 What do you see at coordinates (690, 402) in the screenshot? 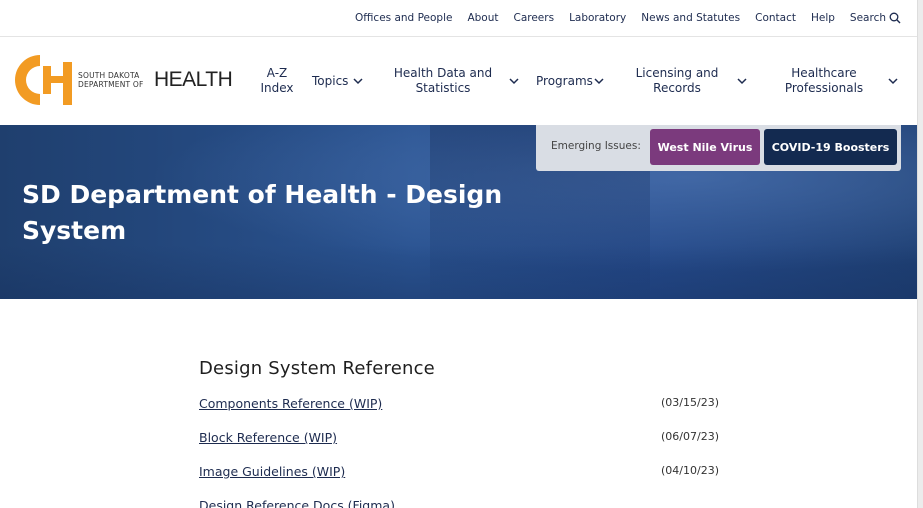
I see `item-date: (03/15/23)` at bounding box center [690, 402].